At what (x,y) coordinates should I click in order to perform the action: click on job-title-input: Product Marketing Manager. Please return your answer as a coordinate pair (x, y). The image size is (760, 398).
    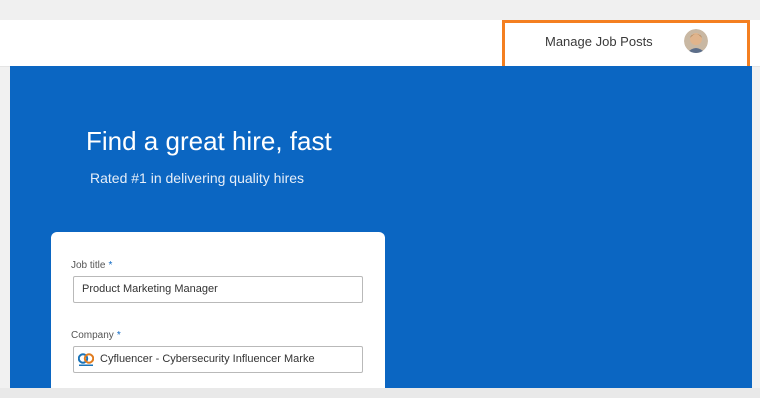
    Looking at the image, I should click on (218, 289).